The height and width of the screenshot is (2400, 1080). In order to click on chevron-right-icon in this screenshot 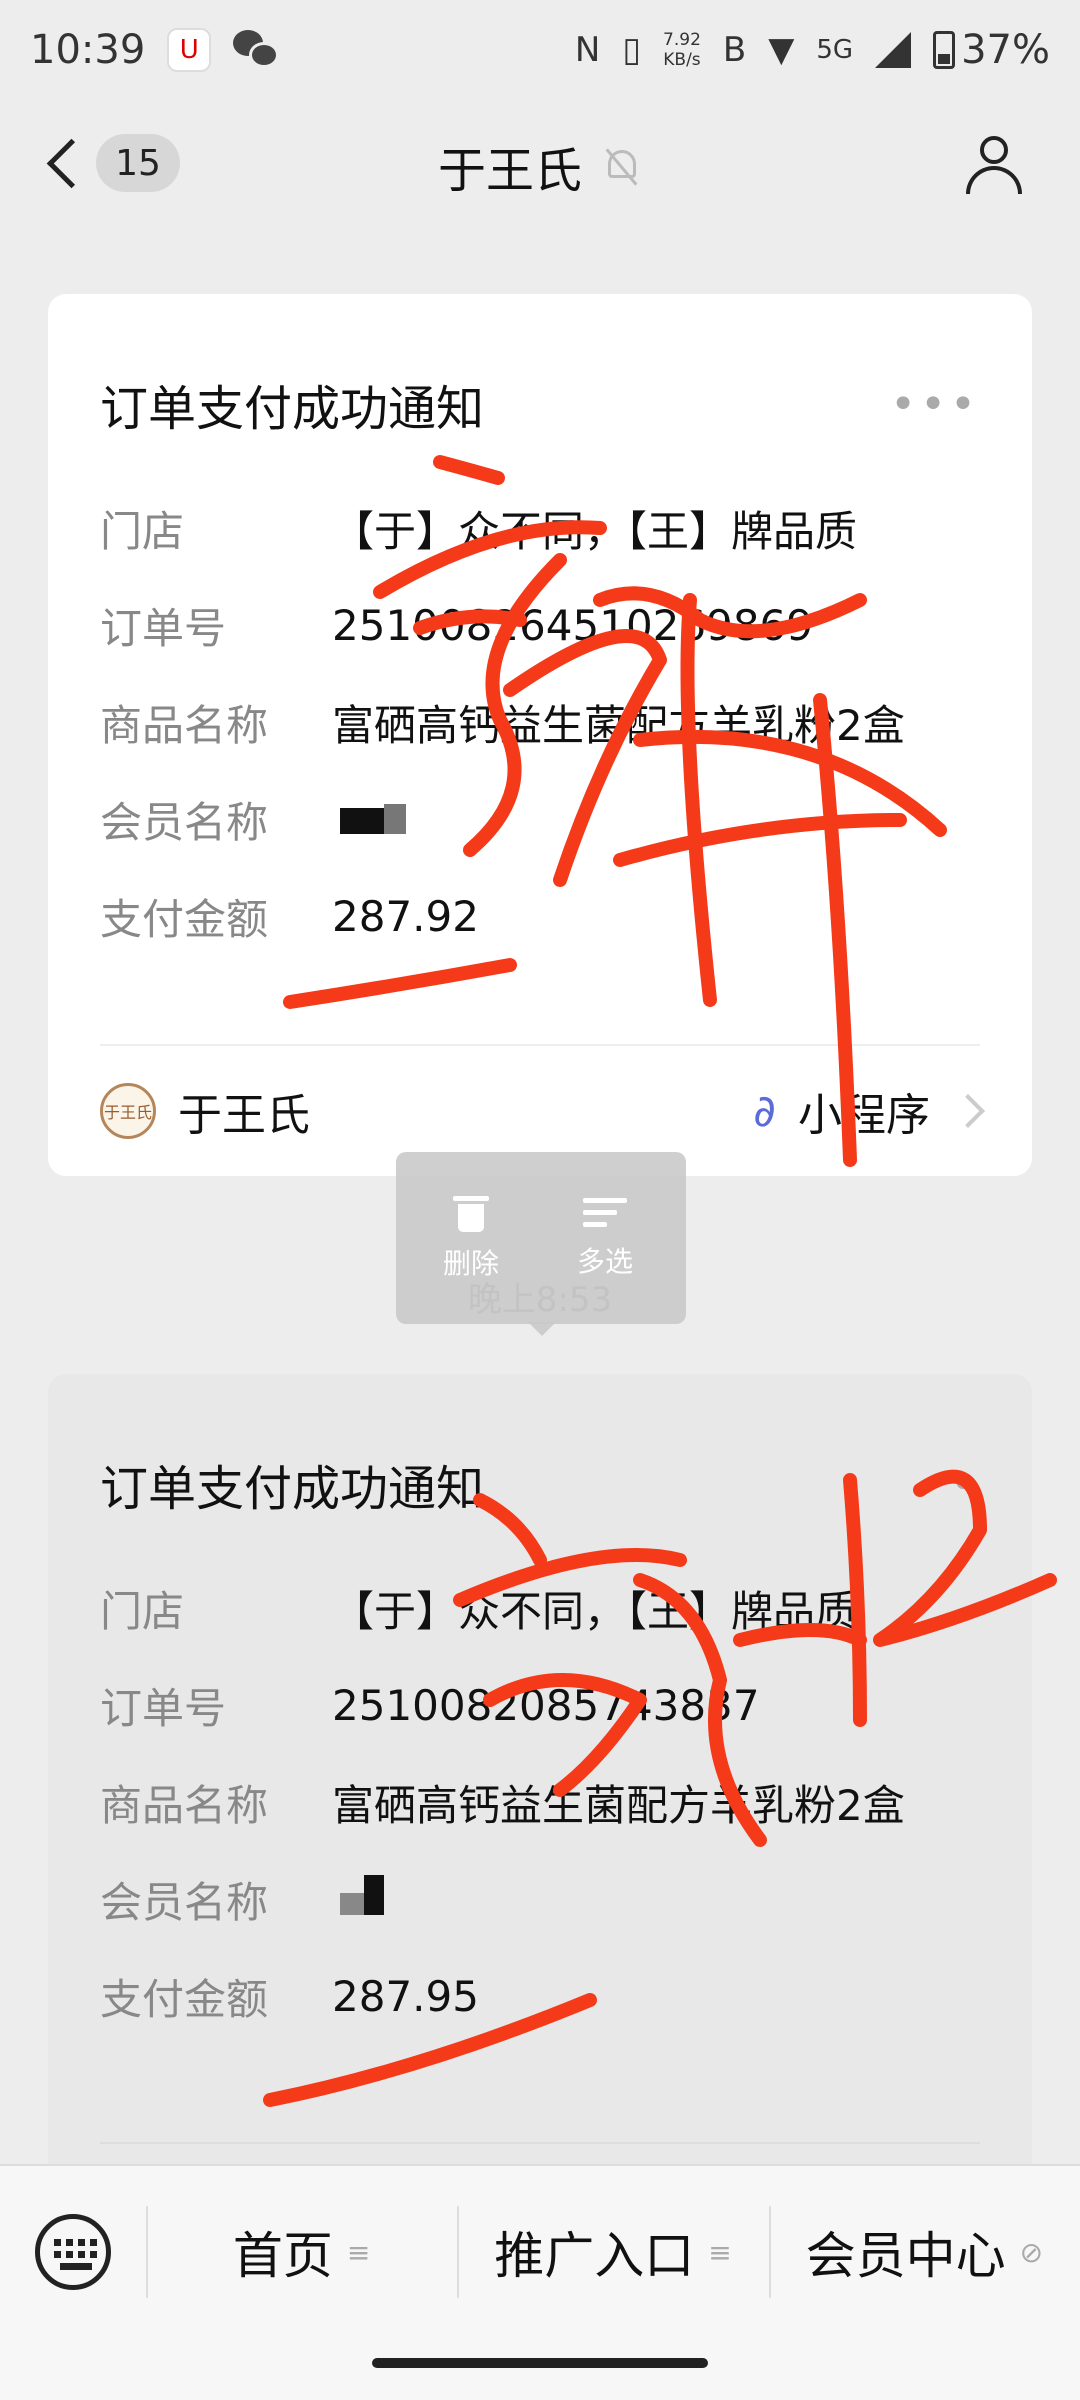, I will do `click(968, 1111)`.